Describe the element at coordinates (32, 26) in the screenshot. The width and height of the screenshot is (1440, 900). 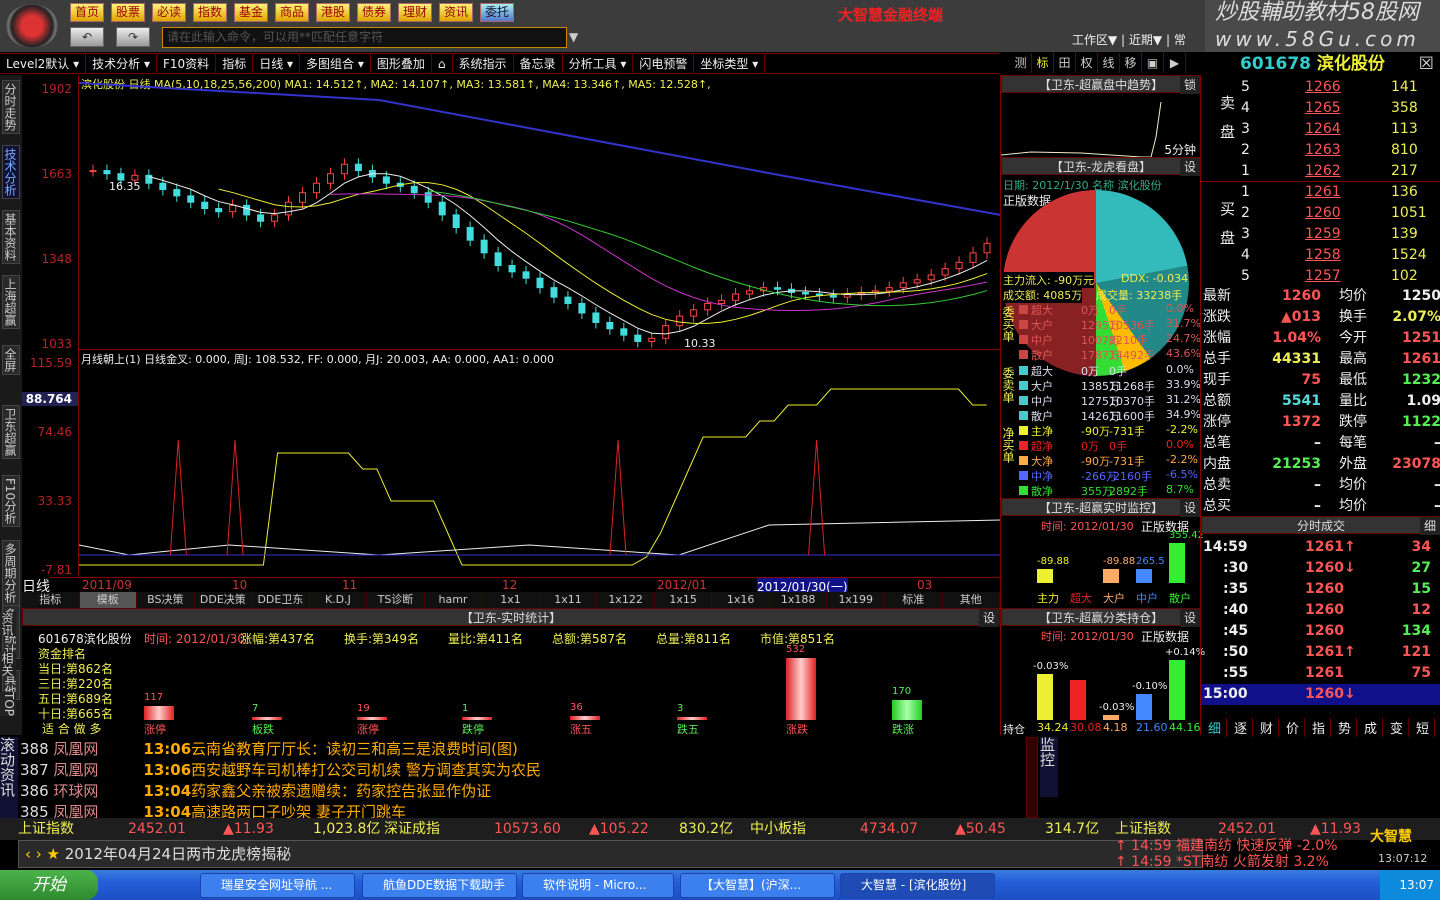
I see `app-logo` at that location.